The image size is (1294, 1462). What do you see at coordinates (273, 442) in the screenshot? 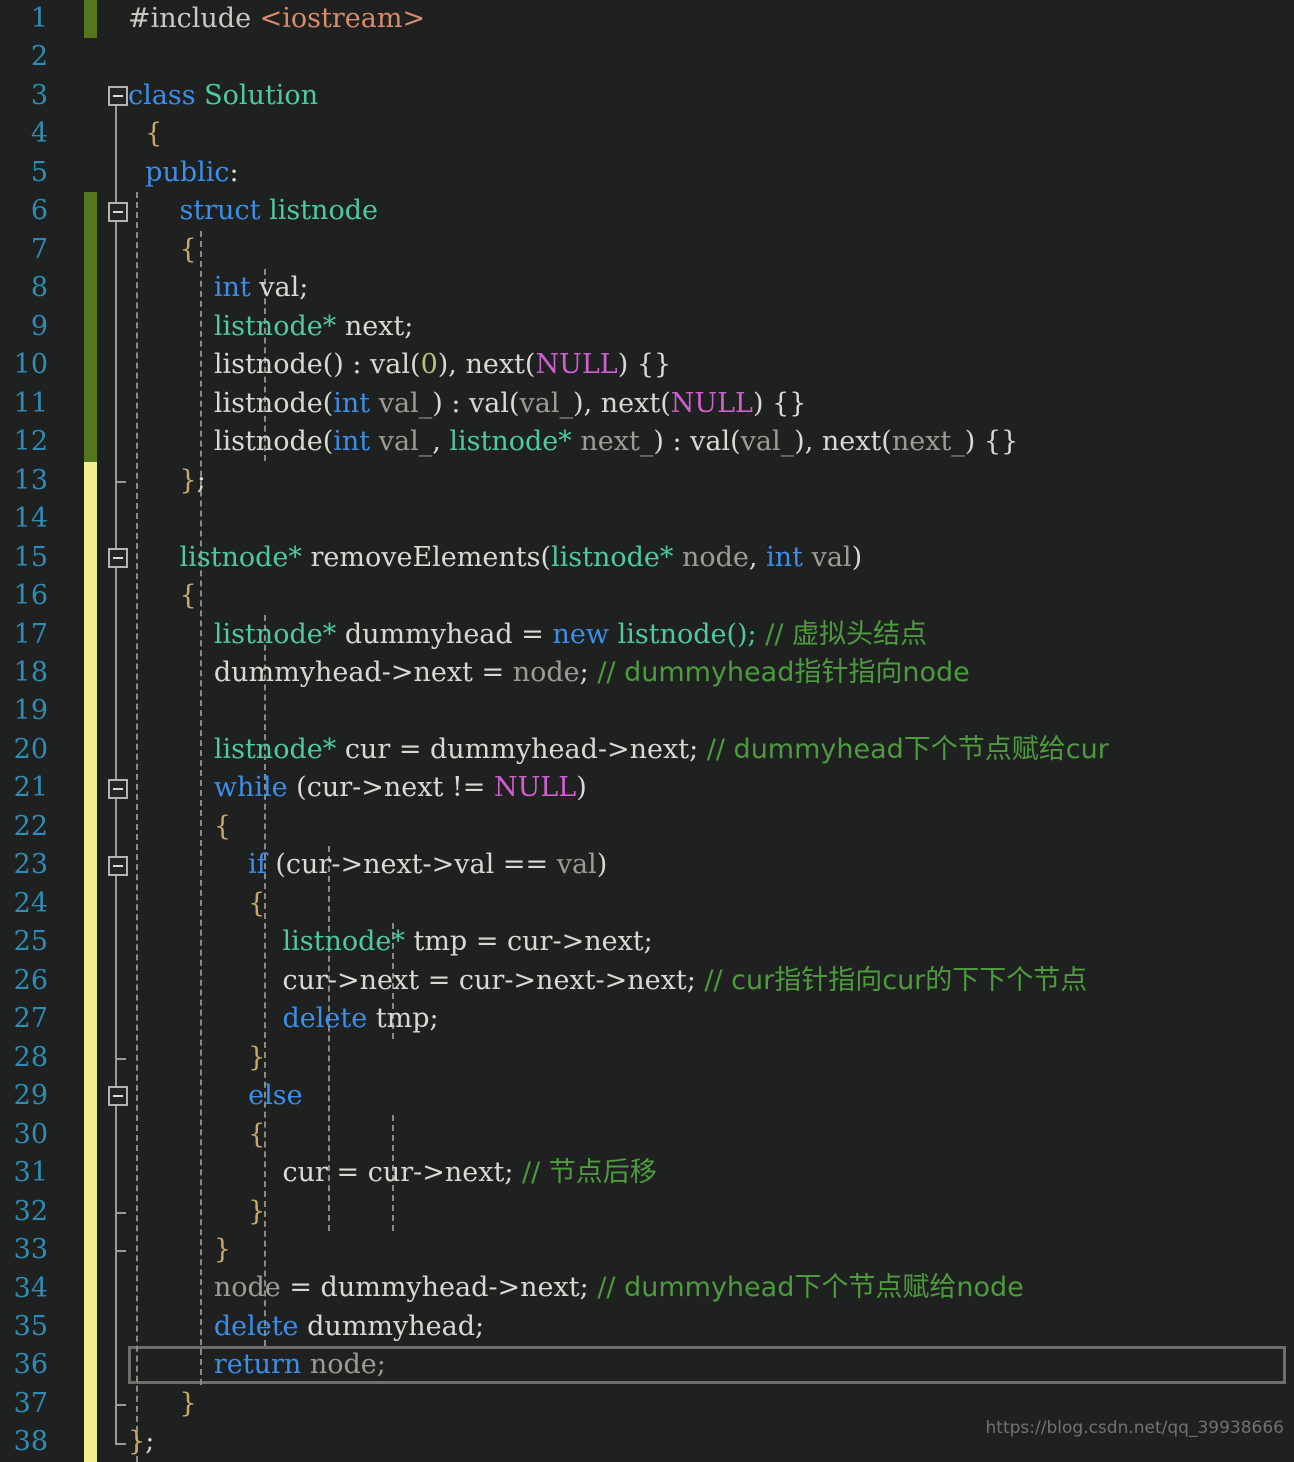
I see `constructor-two-args: listnode(` at bounding box center [273, 442].